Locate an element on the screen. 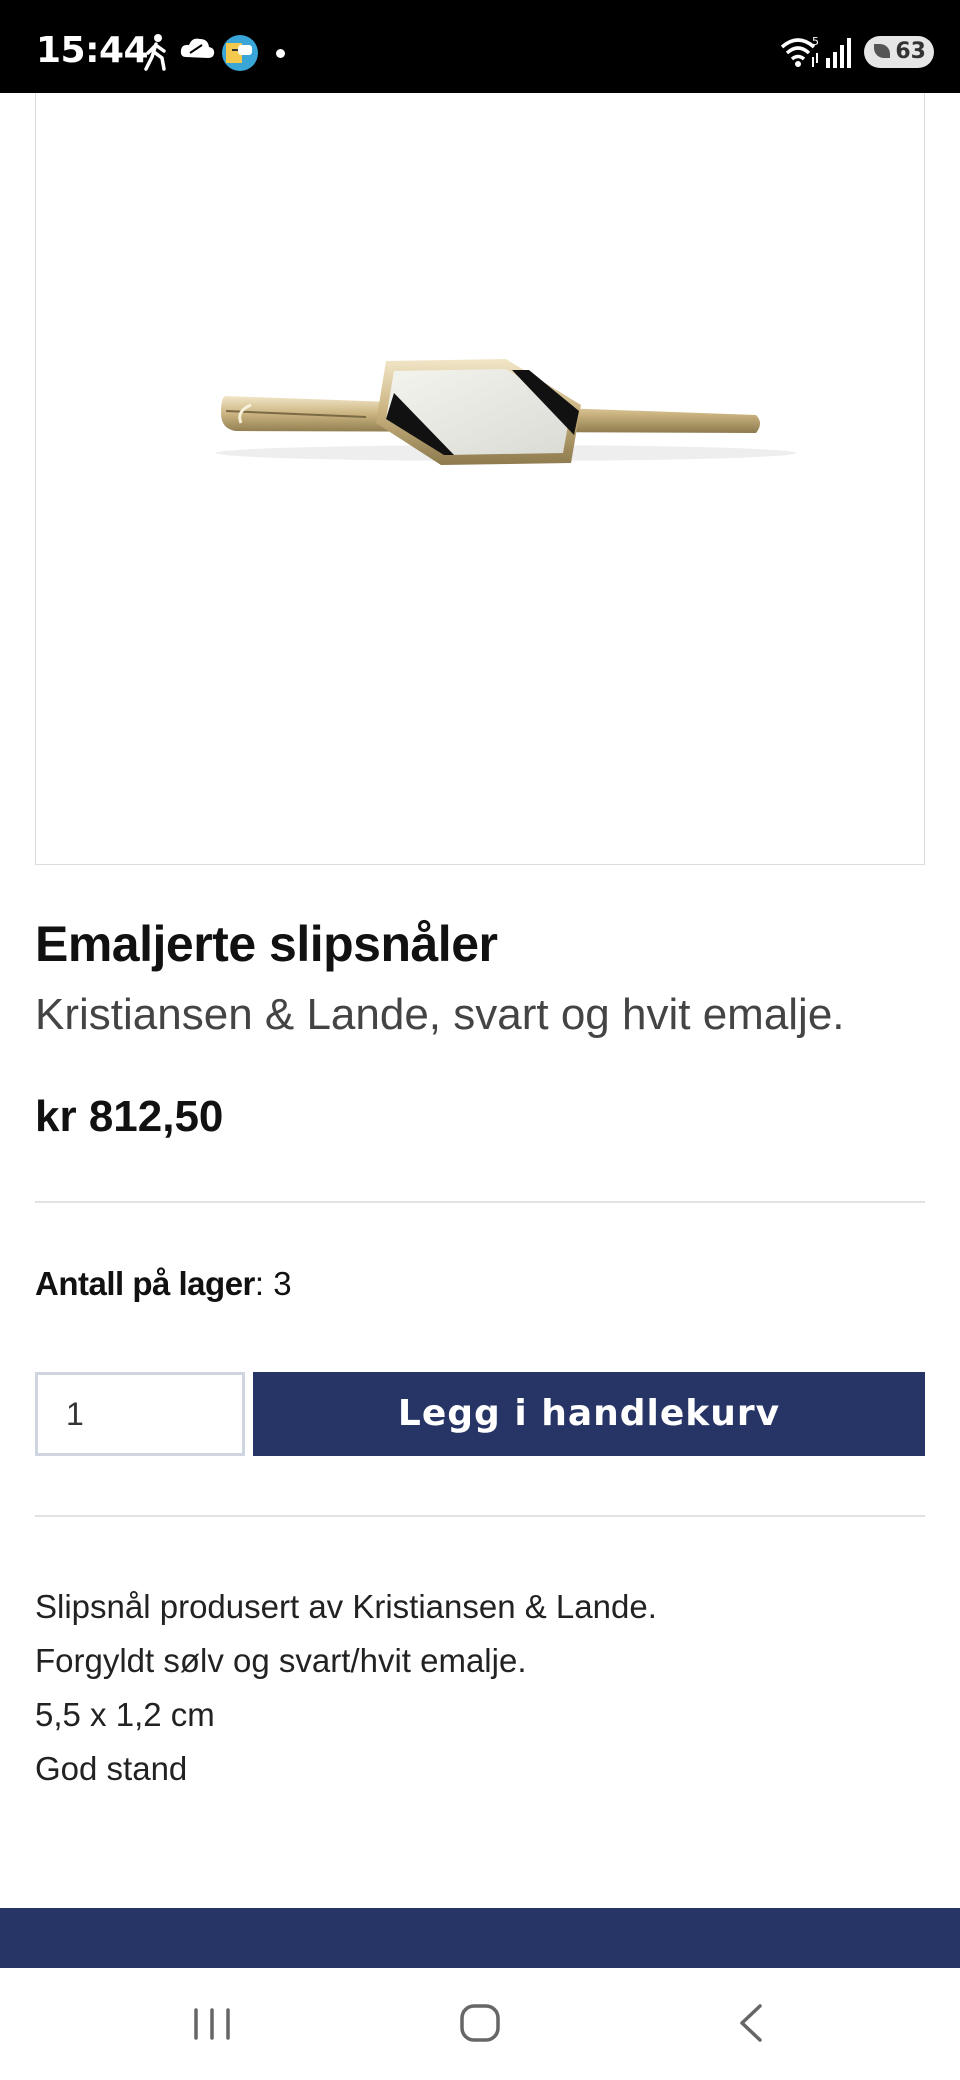 The height and width of the screenshot is (2080, 960). add-to-cart-button: Legg i handlekurv is located at coordinates (589, 1414).